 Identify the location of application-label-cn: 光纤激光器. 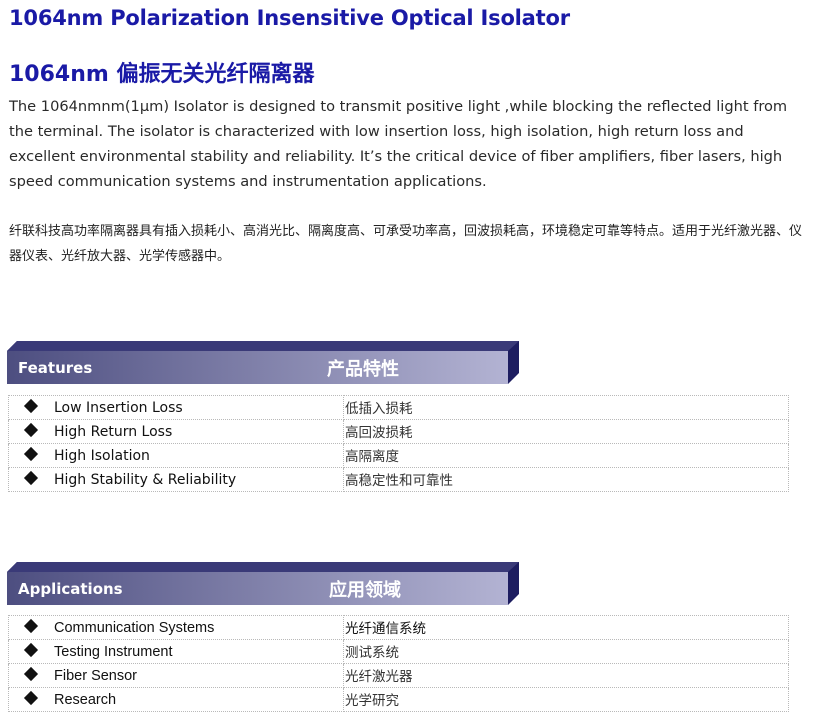
(379, 677).